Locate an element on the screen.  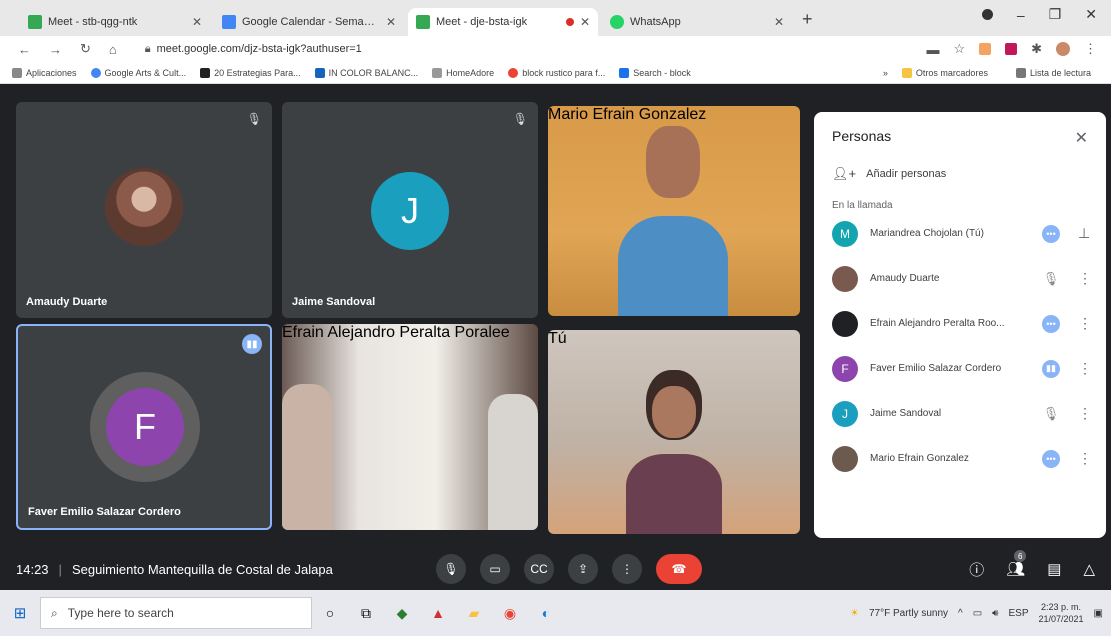
info-icon: ⓘ is located at coordinates (976, 569).